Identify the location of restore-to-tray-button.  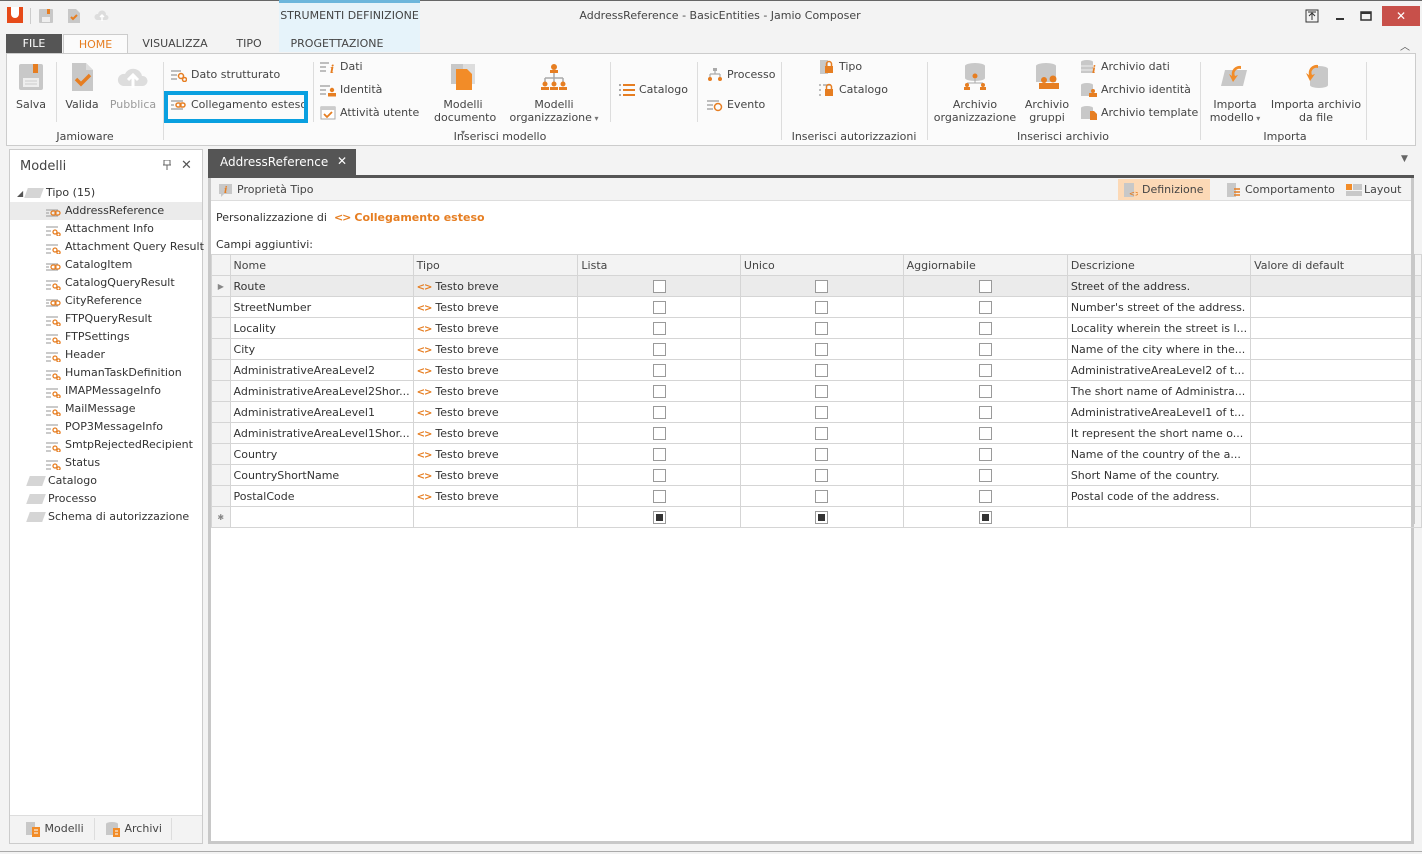
(1312, 16).